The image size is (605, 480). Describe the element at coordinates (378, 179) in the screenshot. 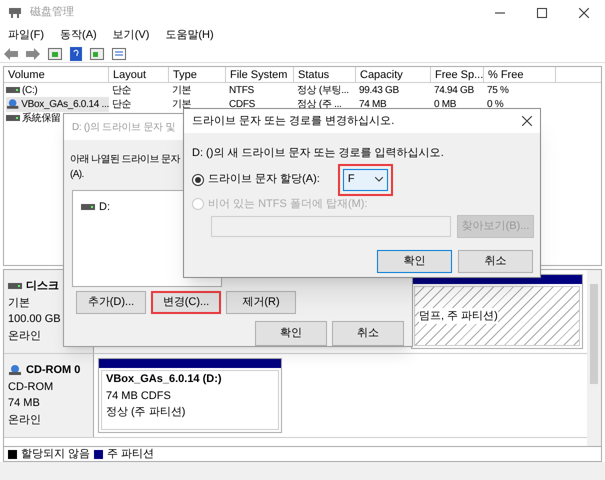

I see `chevron-down-icon` at that location.